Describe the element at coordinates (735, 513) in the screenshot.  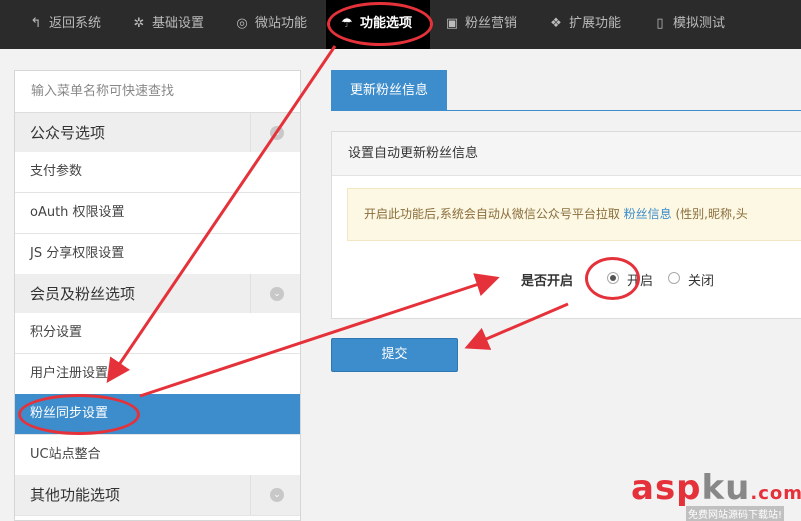
I see `watermark-tagline: 免费网站源码下载站!` at that location.